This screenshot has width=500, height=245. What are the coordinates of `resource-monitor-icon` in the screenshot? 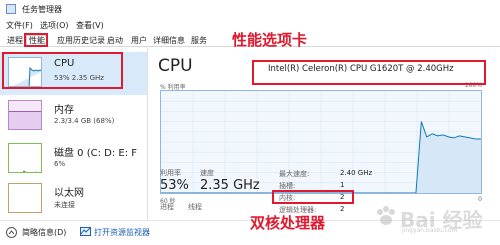 It's located at (85, 231).